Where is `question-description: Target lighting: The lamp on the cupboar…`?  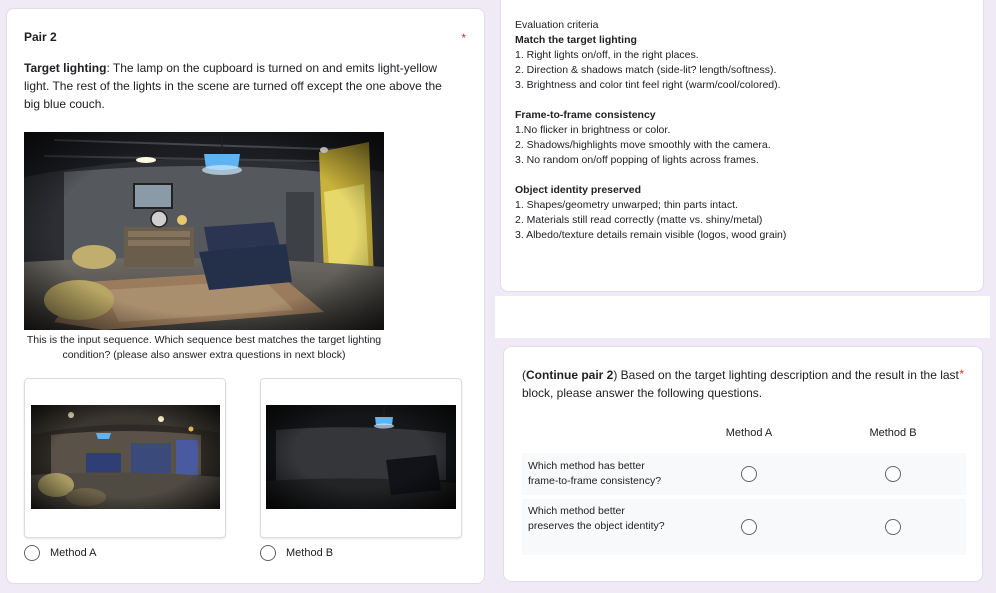
question-description: Target lighting: The lamp on the cupboar… is located at coordinates (239, 86).